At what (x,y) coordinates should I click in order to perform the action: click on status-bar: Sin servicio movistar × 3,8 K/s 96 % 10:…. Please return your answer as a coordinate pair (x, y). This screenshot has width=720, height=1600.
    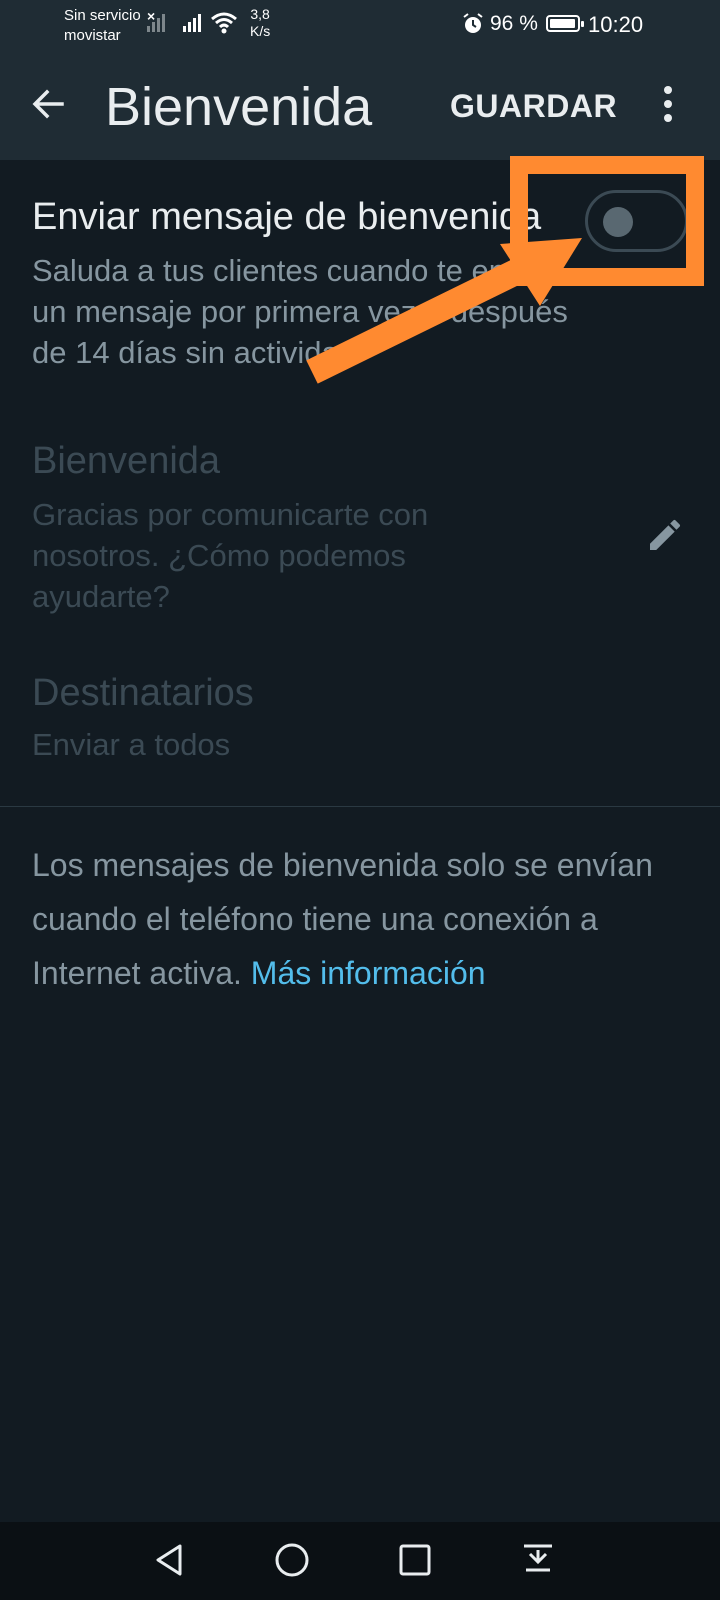
    Looking at the image, I should click on (360, 25).